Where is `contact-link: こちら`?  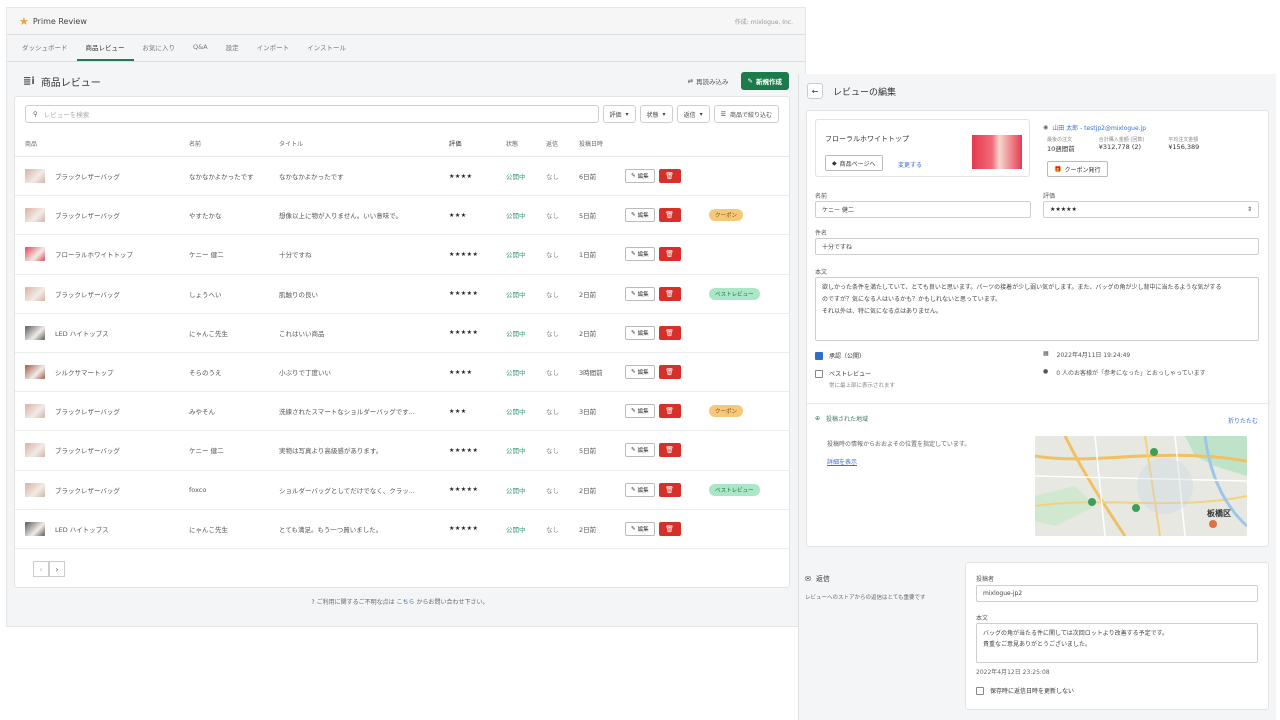
contact-link: こちら is located at coordinates (406, 602).